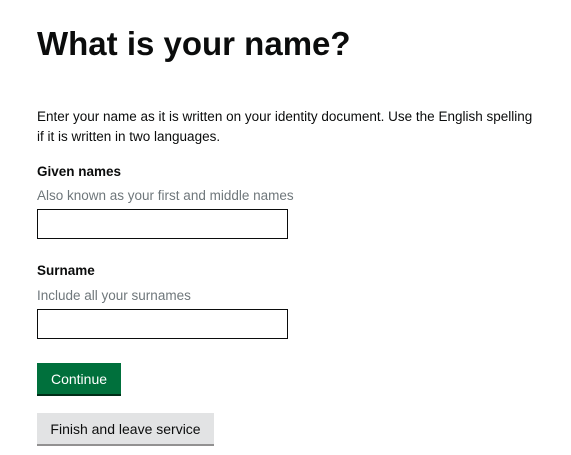  Describe the element at coordinates (125, 428) in the screenshot. I see `finish-and-leave-button: Finish and leave service` at that location.